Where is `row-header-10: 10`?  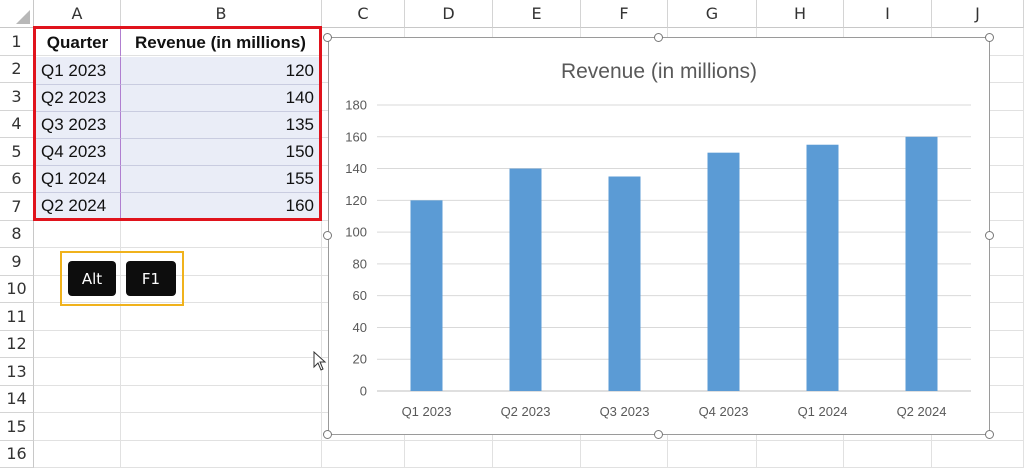
row-header-10: 10 is located at coordinates (17, 289).